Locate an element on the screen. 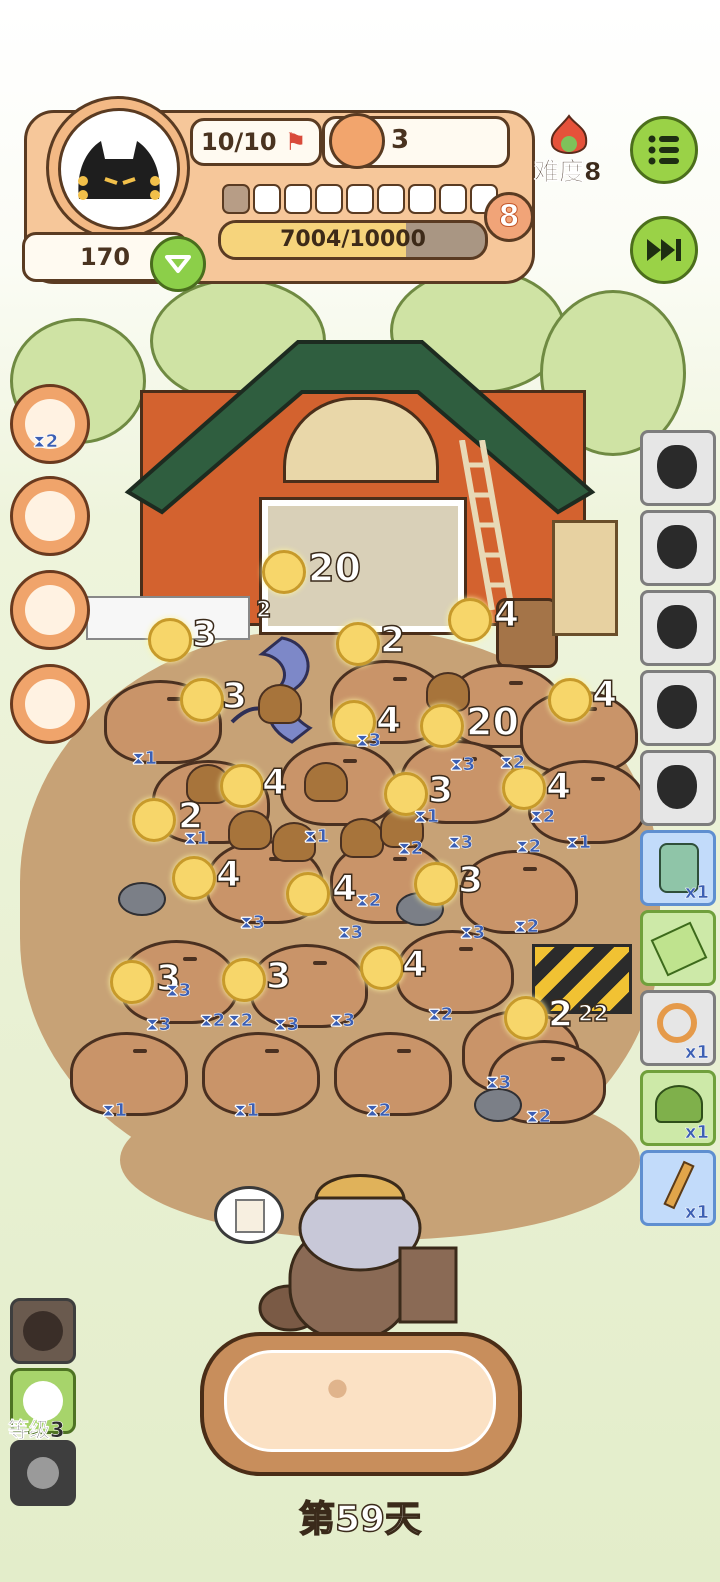  food-value: 3 is located at coordinates (400, 140).